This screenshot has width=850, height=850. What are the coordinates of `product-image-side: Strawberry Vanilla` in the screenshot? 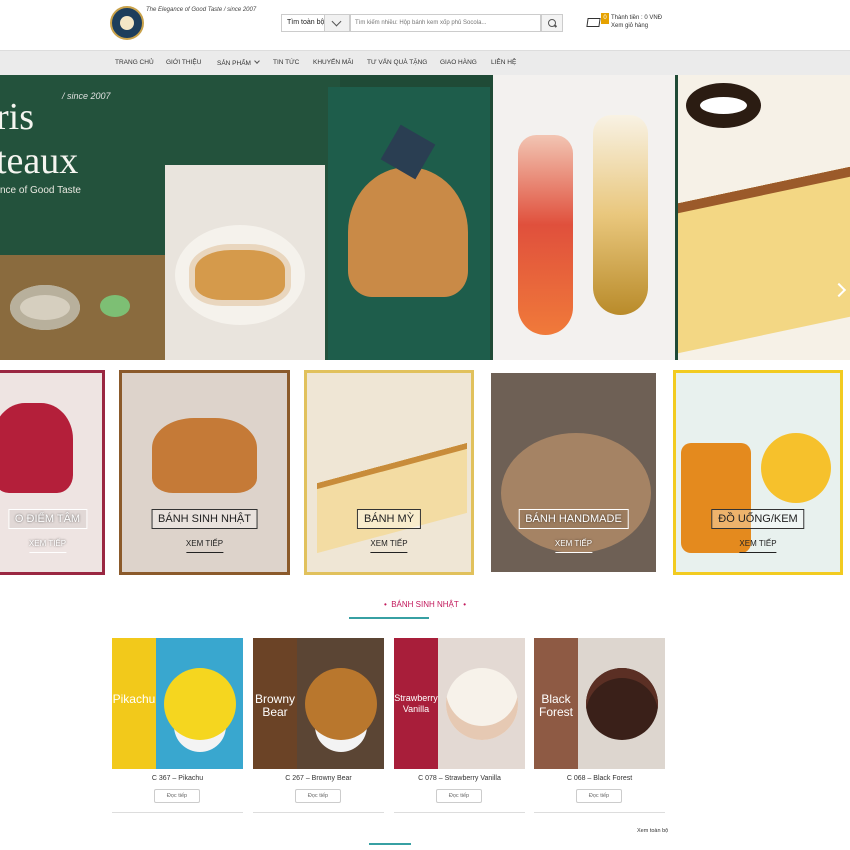 It's located at (416, 703).